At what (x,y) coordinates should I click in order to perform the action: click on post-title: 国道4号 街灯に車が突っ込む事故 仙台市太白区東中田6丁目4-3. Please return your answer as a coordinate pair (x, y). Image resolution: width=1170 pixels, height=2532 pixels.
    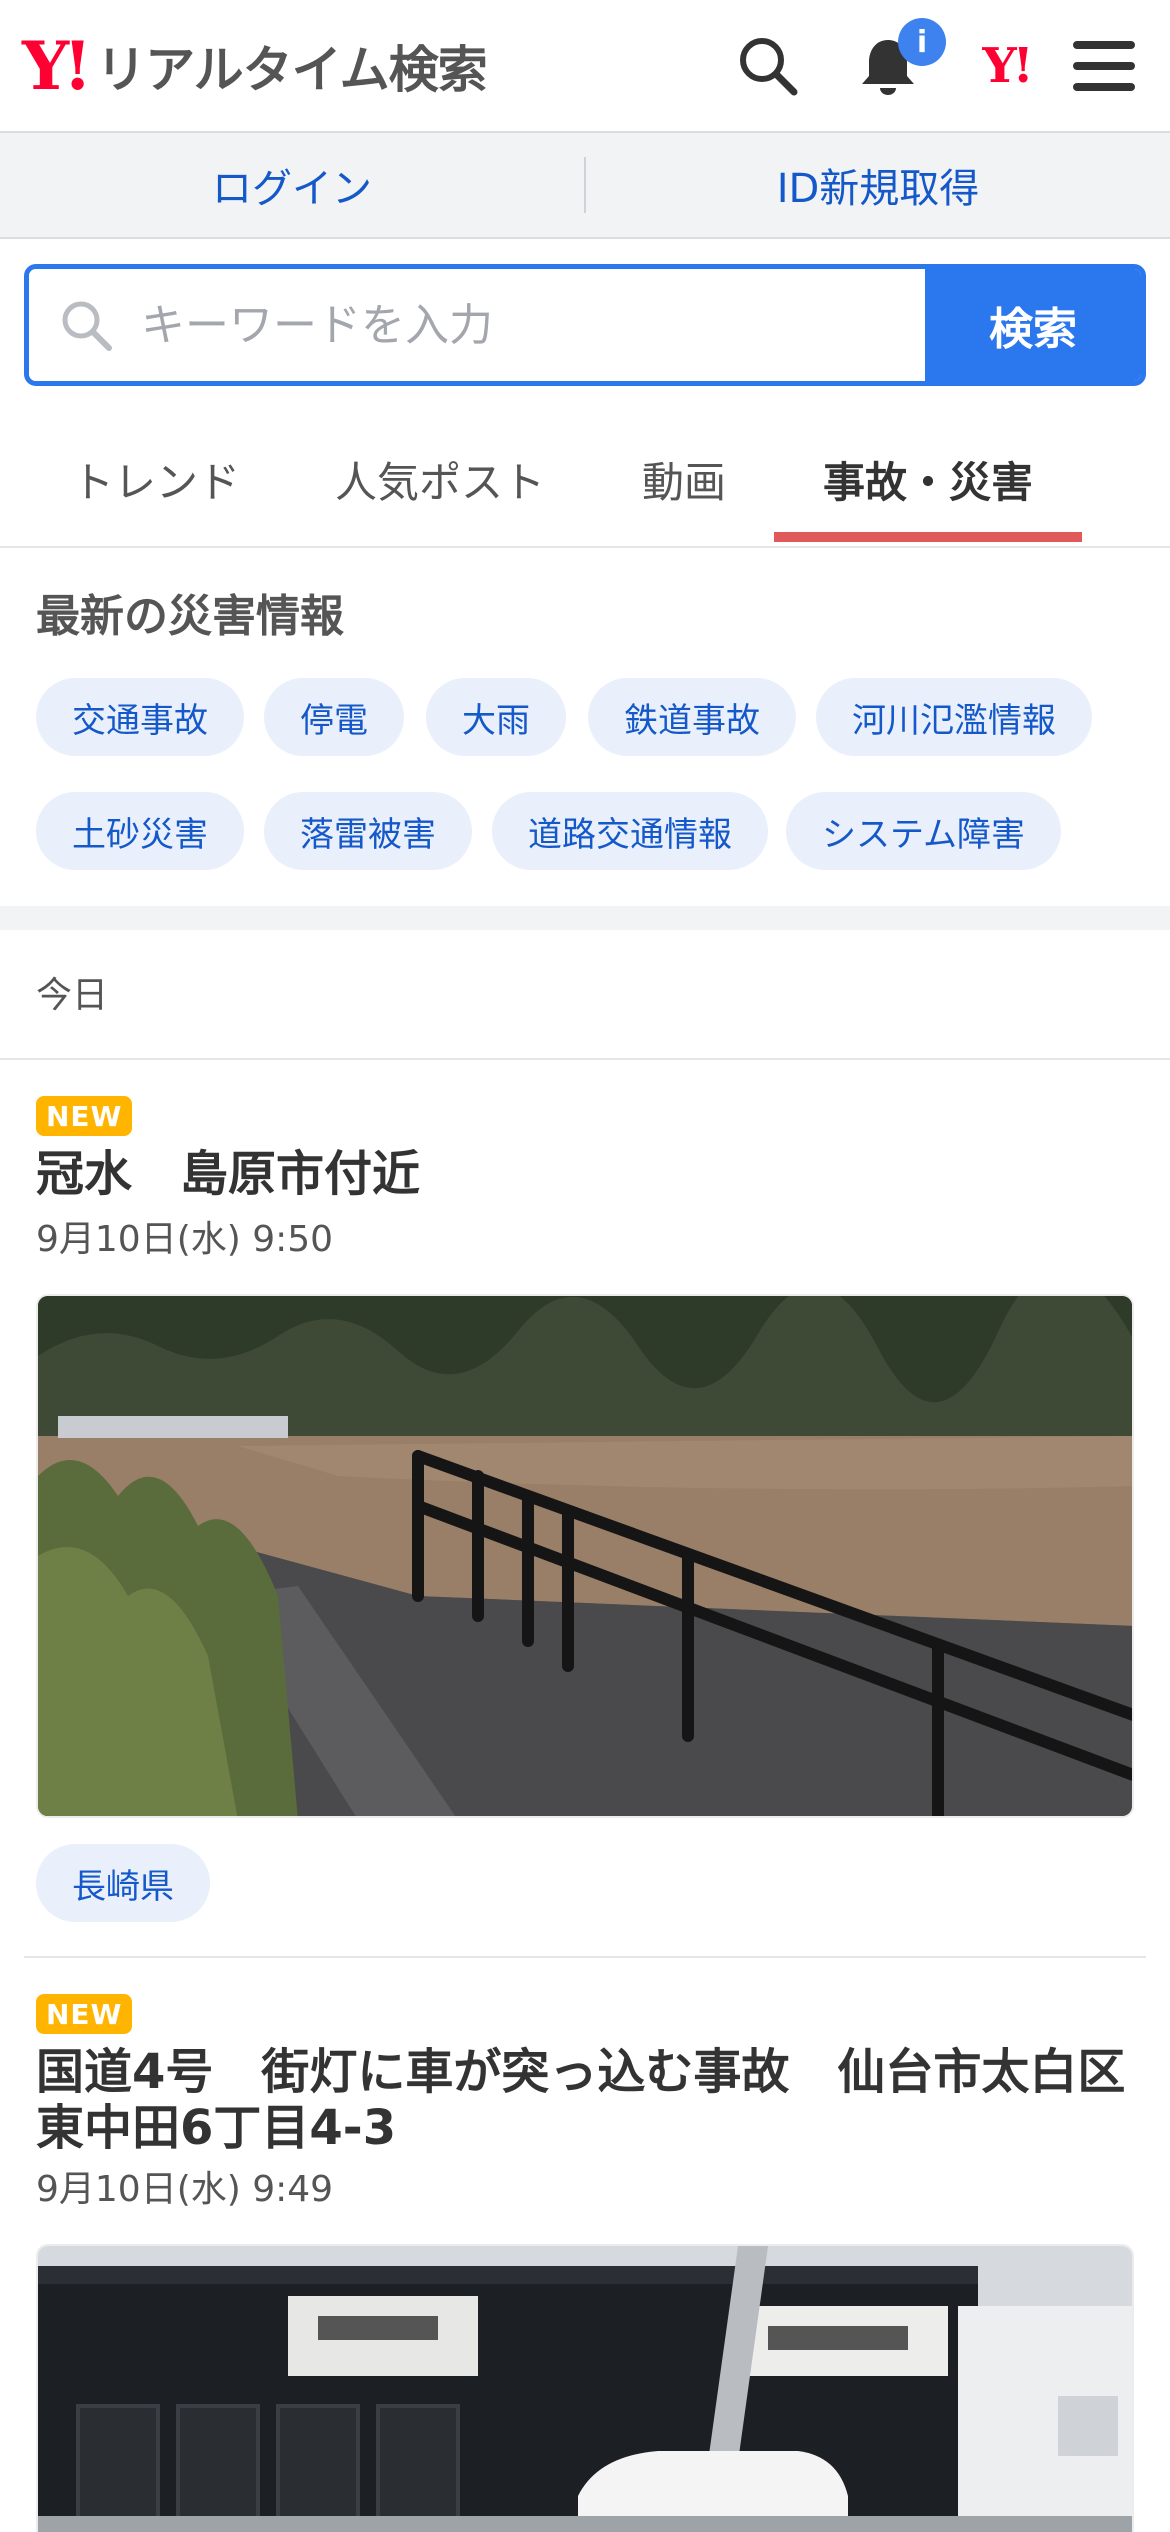
    Looking at the image, I should click on (591, 2100).